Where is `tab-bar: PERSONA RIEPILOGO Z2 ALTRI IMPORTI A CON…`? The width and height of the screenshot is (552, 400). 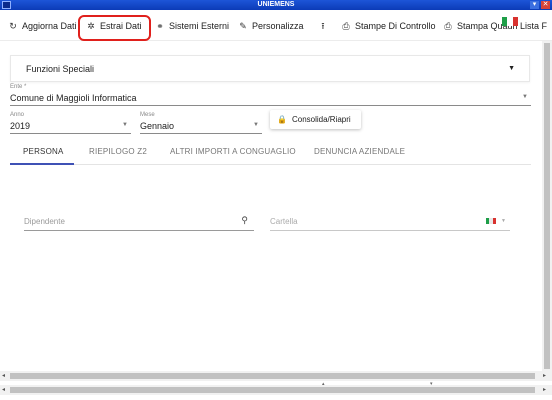 tab-bar: PERSONA RIEPILOGO Z2 ALTRI IMPORTI A CON… is located at coordinates (270, 152).